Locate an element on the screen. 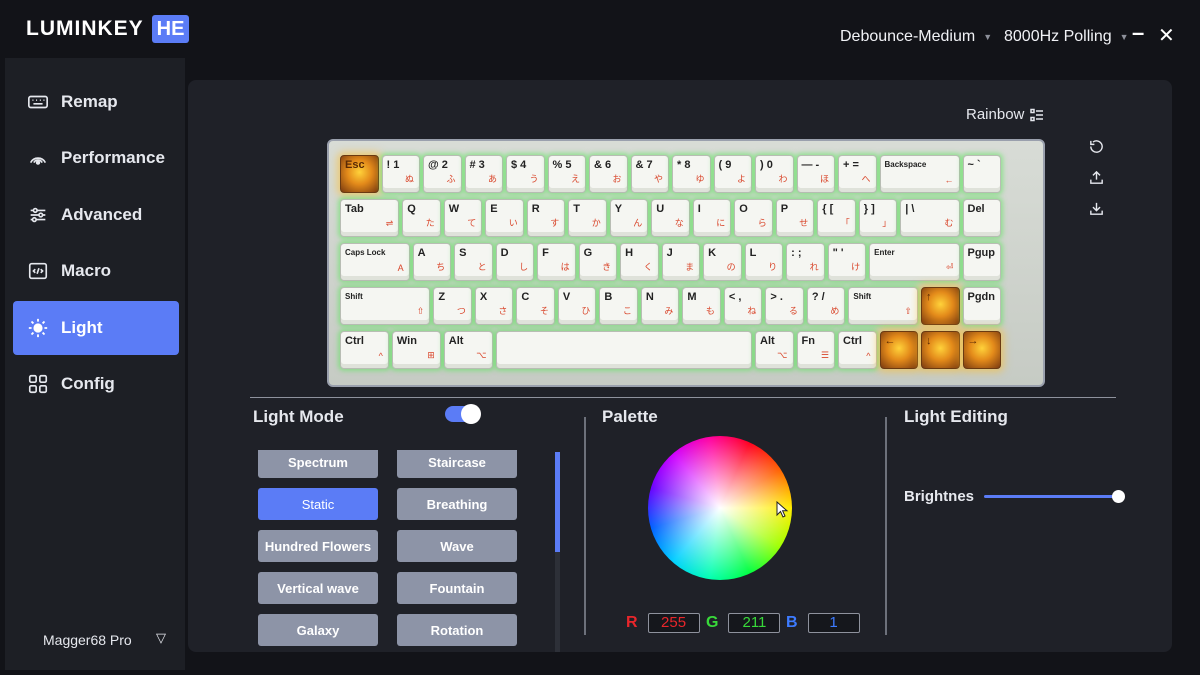  keyboard-key: Xさ is located at coordinates (494, 306).